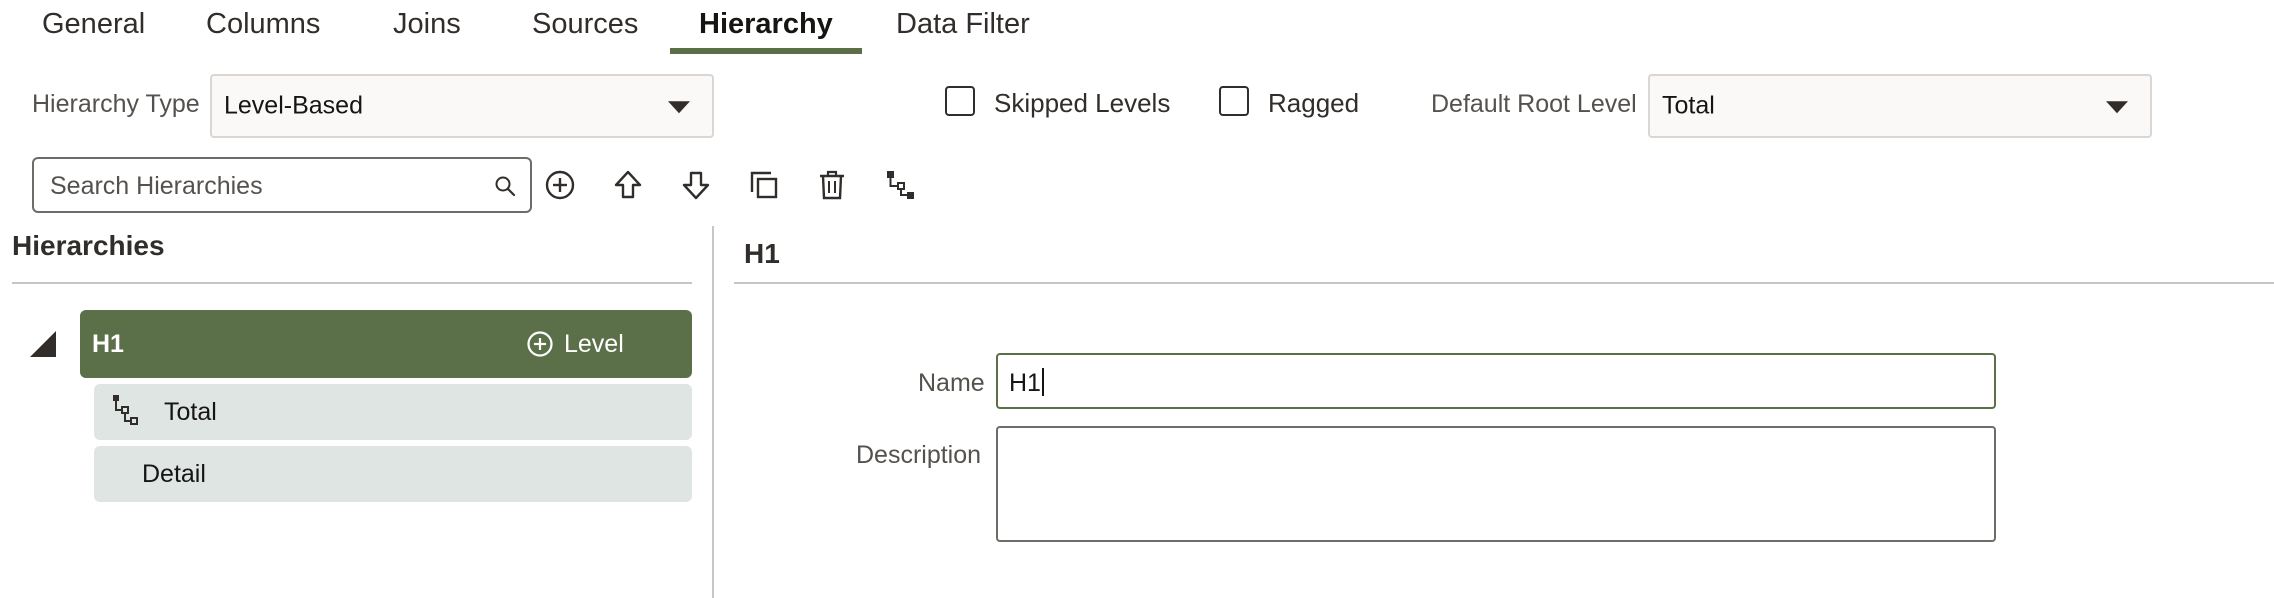  Describe the element at coordinates (713, 412) in the screenshot. I see `panel-splitter` at that location.